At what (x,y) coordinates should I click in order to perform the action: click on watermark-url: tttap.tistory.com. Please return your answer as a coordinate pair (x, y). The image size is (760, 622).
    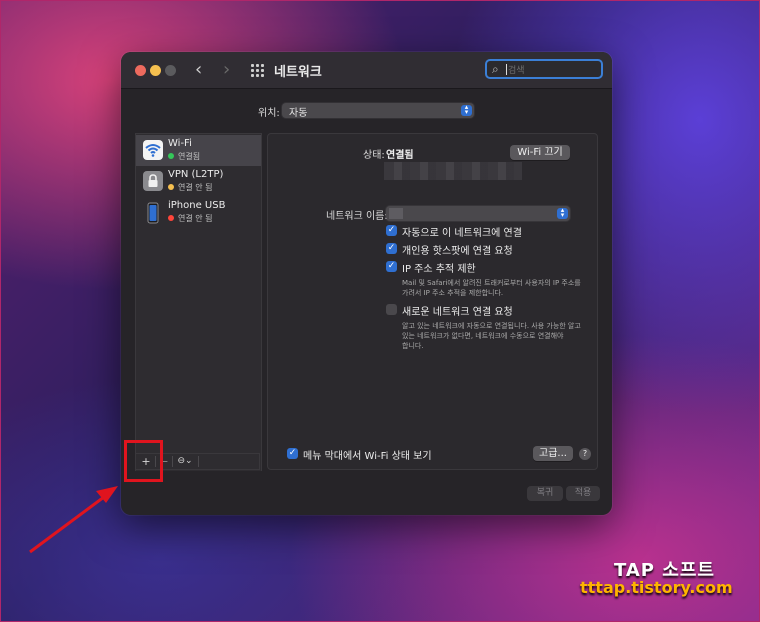
    Looking at the image, I should click on (656, 587).